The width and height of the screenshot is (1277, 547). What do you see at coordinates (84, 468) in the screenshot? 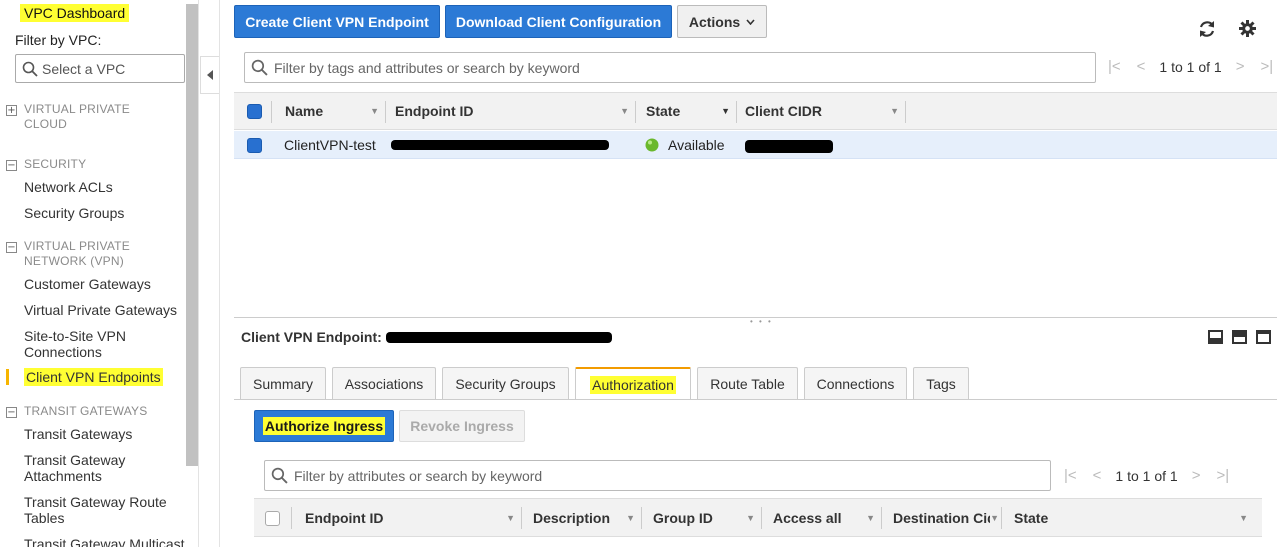
I see `sidebar-item-tgw-attachments: Transit Gateway Attachments` at bounding box center [84, 468].